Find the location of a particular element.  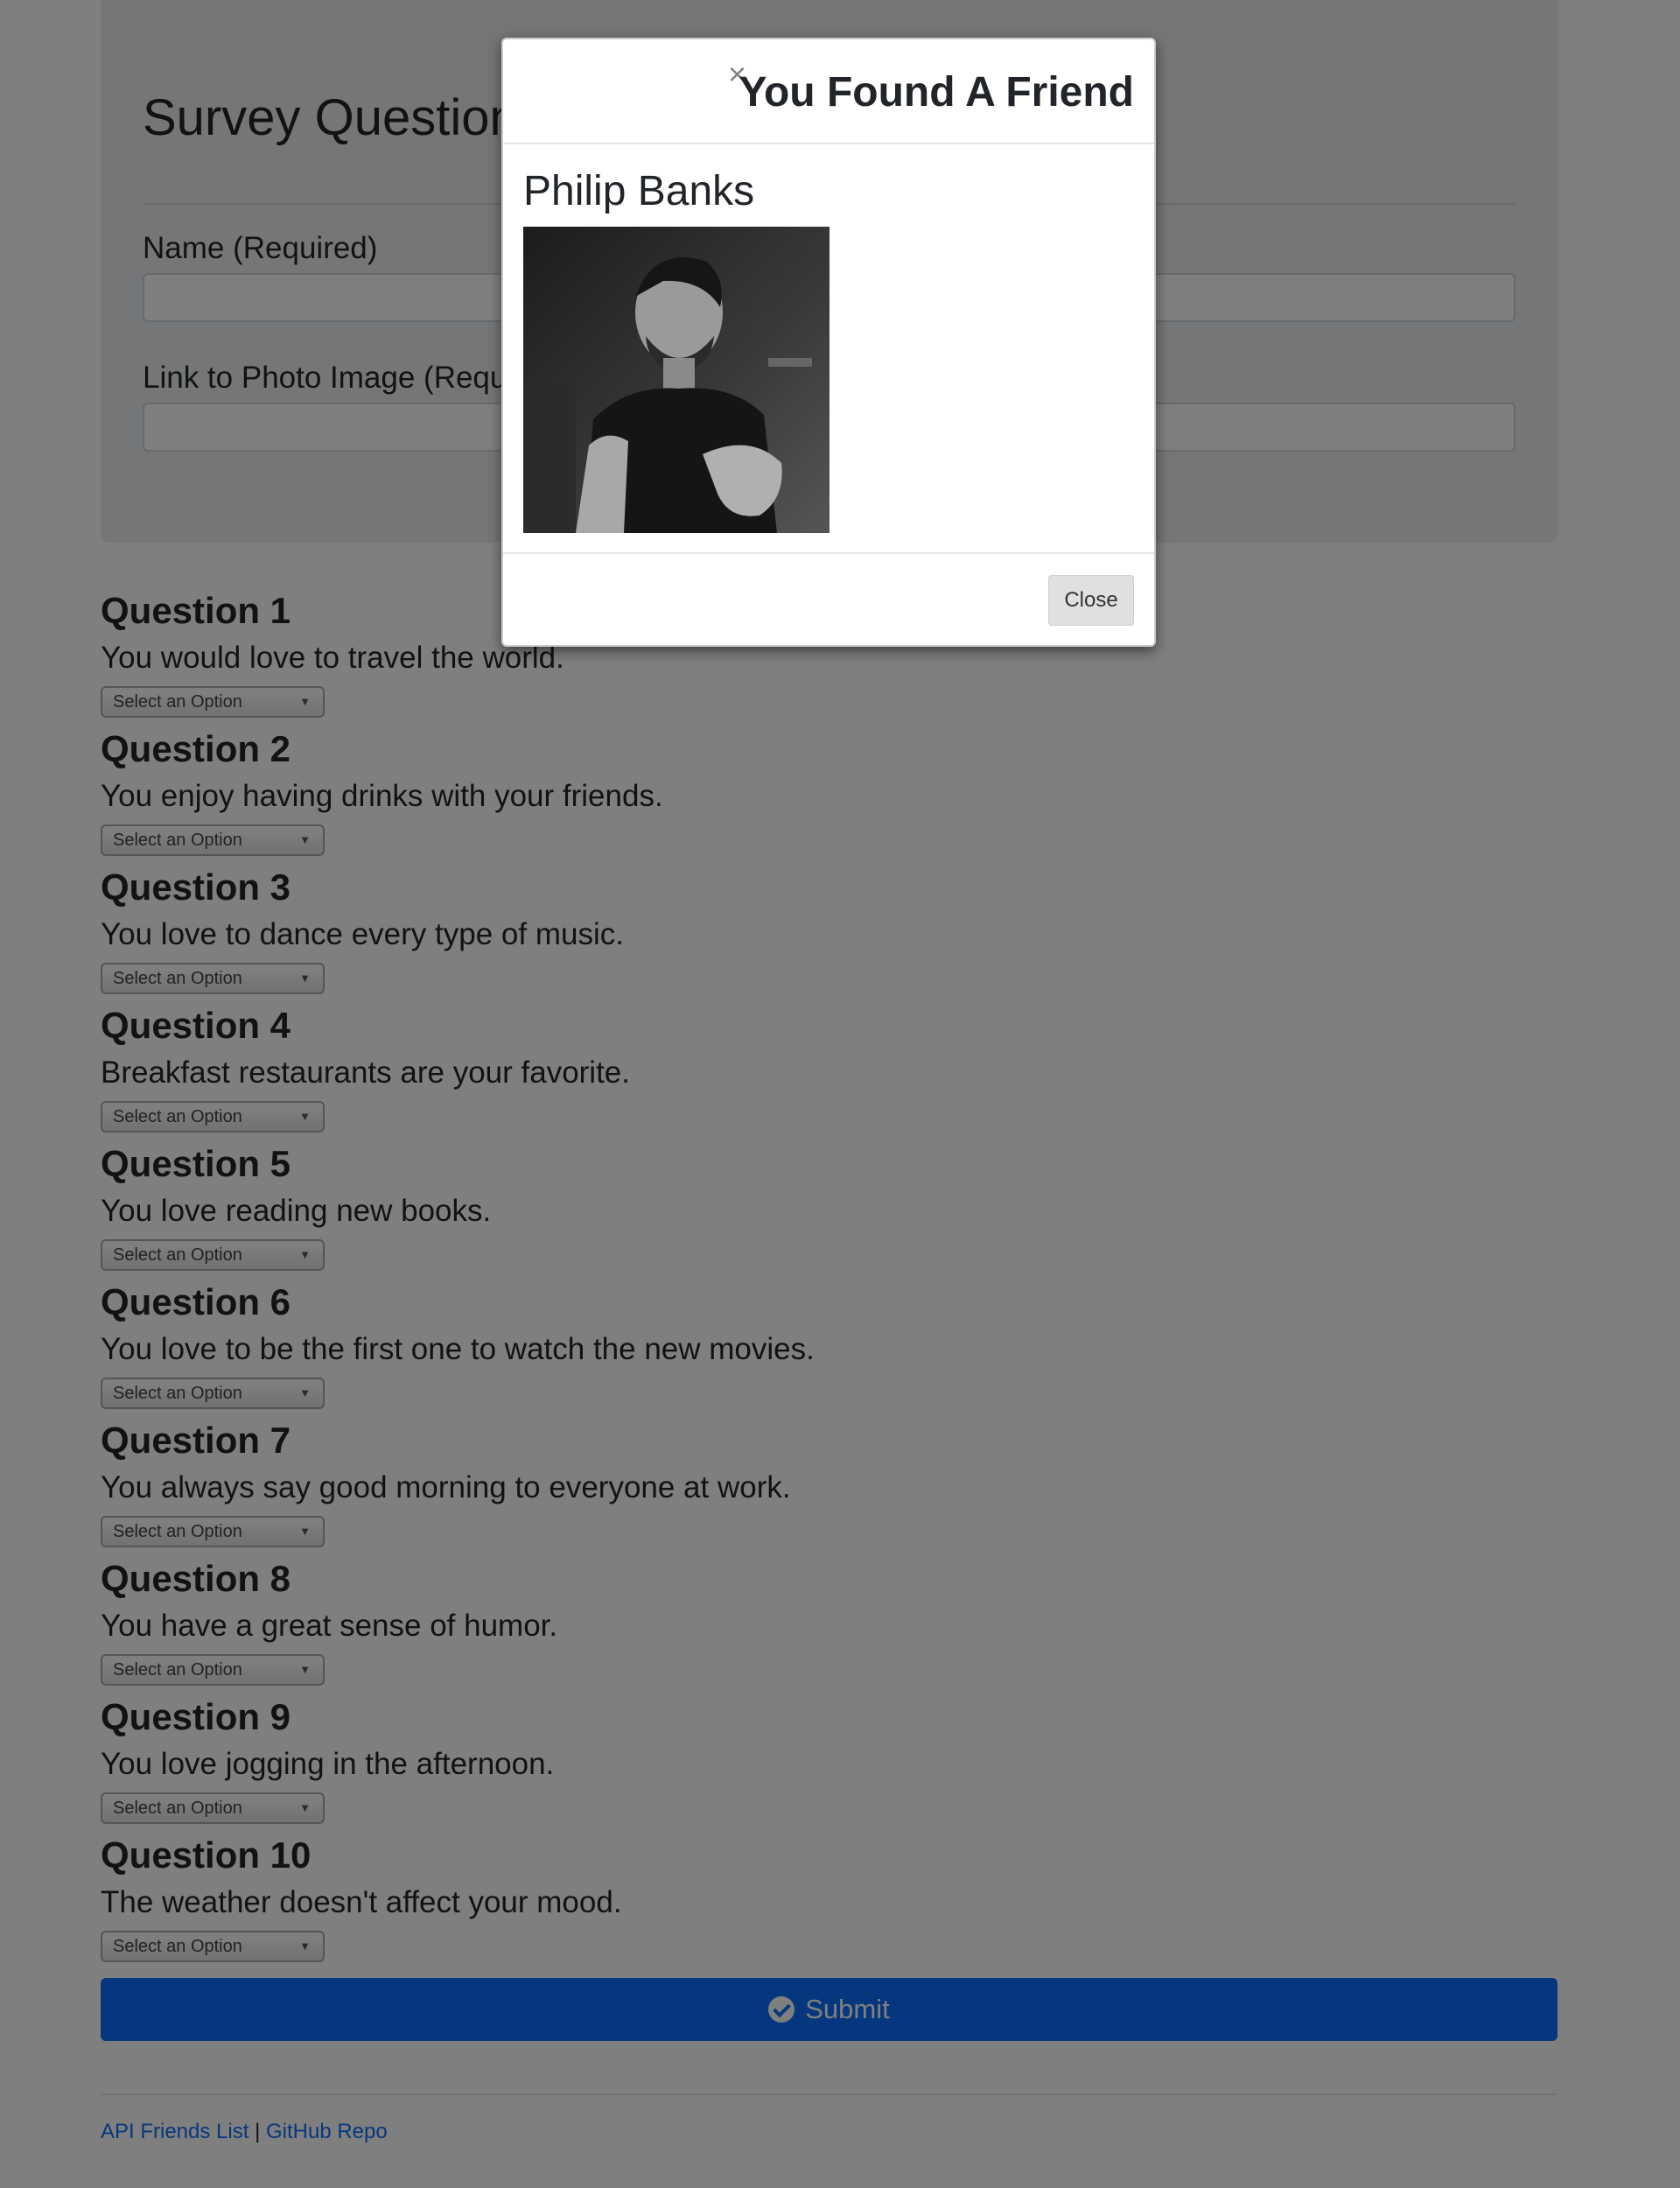

friend-photo is located at coordinates (676, 380).